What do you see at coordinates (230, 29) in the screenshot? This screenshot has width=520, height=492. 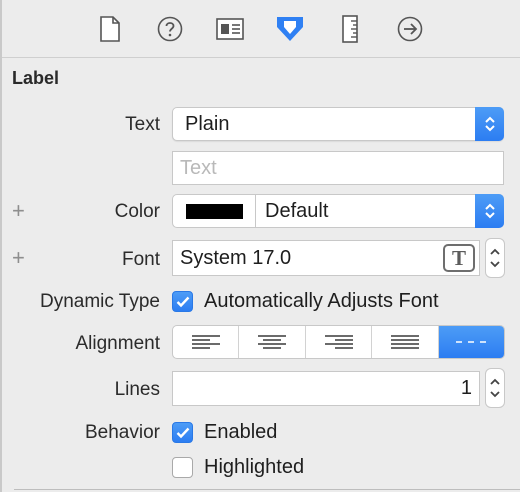 I see `identity-inspector-icon` at bounding box center [230, 29].